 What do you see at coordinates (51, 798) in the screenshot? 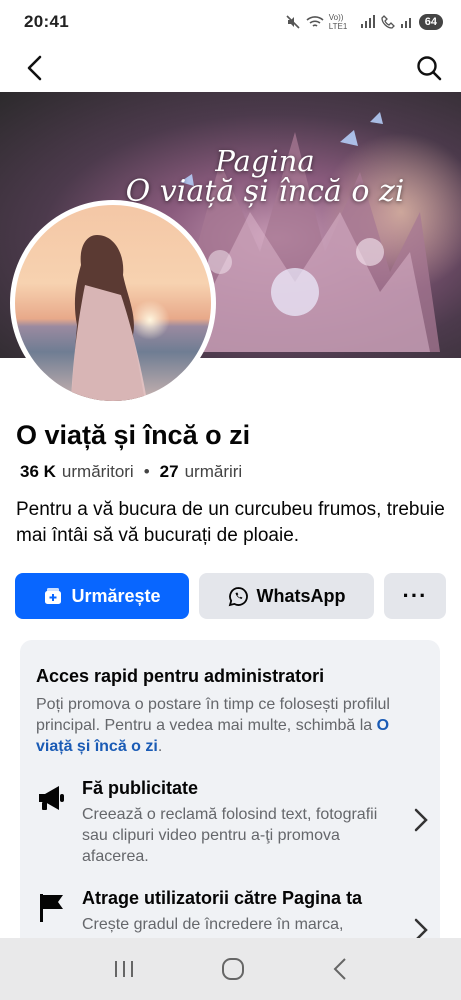
I see `megaphone-icon` at bounding box center [51, 798].